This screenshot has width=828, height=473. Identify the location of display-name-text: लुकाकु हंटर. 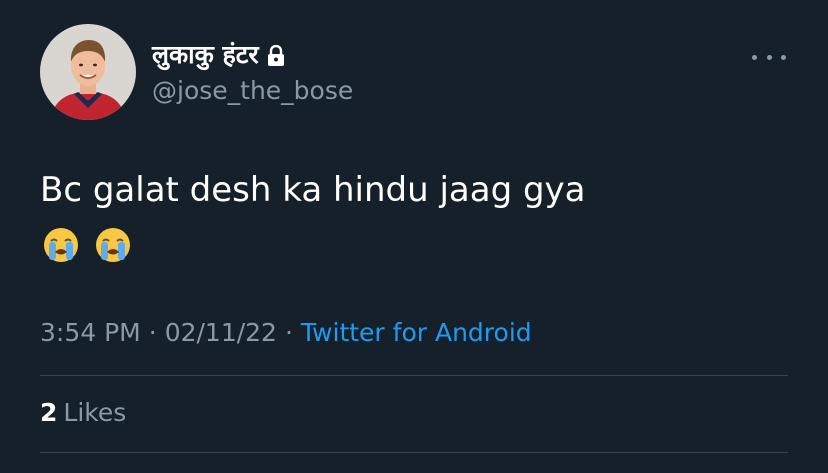
(205, 54).